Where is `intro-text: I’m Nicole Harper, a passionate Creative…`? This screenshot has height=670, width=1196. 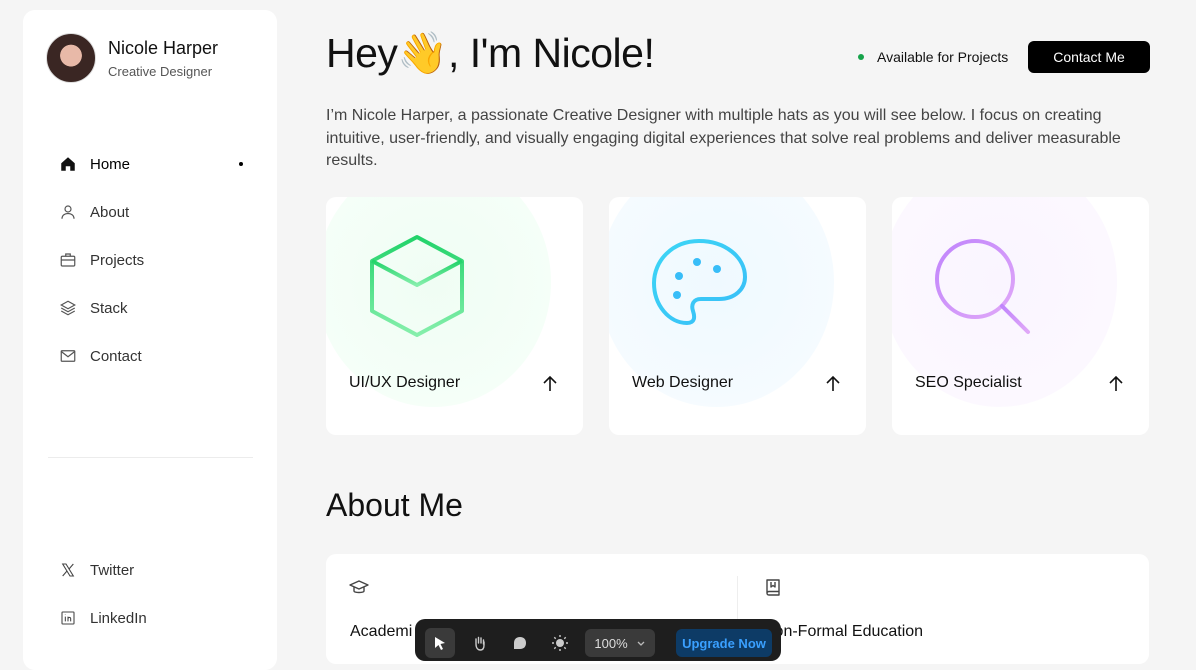 intro-text: I’m Nicole Harper, a passionate Creative… is located at coordinates (723, 138).